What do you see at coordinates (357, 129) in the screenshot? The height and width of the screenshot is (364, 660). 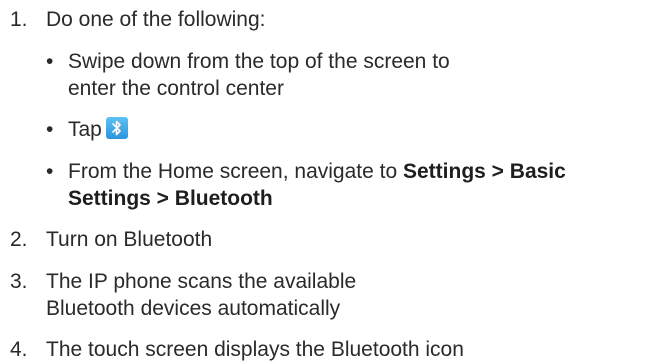 I see `bullet-text-tap: Tap` at bounding box center [357, 129].